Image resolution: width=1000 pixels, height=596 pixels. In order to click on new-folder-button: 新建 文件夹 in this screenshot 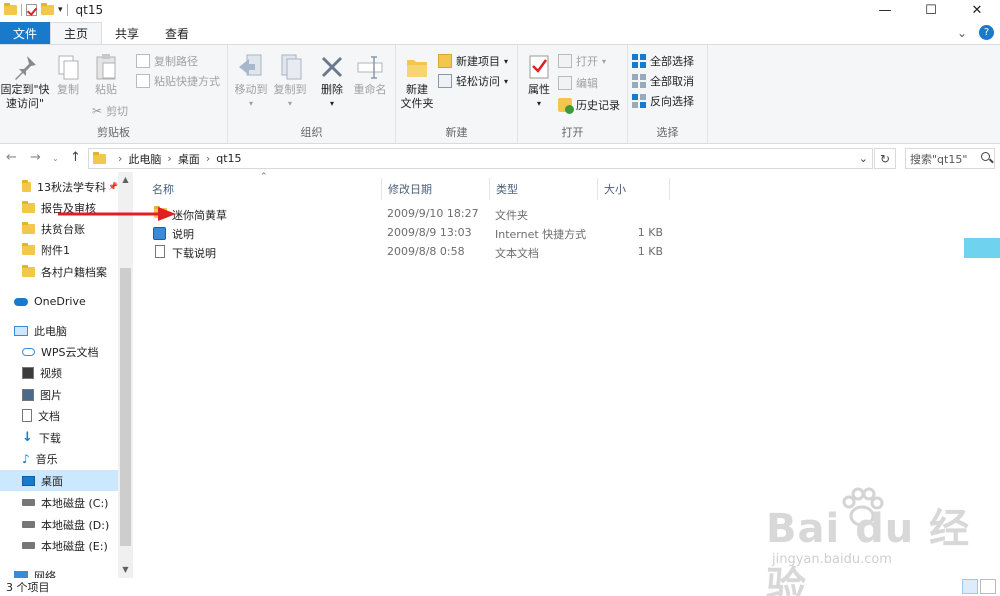, I will do `click(417, 81)`.